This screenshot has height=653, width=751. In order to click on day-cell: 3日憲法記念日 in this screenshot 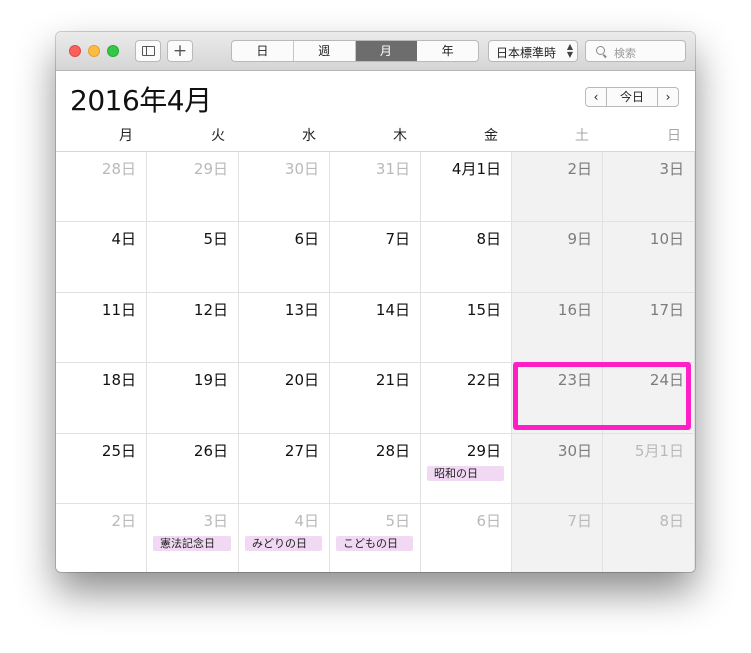, I will do `click(193, 538)`.